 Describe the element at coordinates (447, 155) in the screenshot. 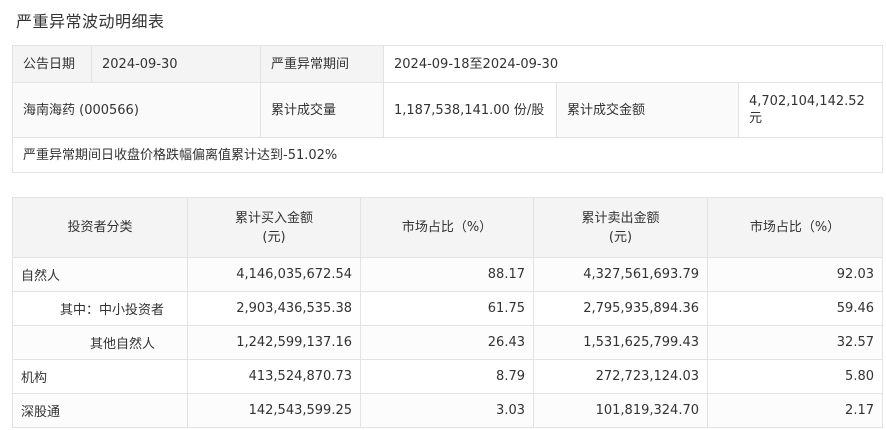

I see `deviation-note: 严重异常期间日收盘价格跌幅偏离值累计达到-51.02%` at that location.